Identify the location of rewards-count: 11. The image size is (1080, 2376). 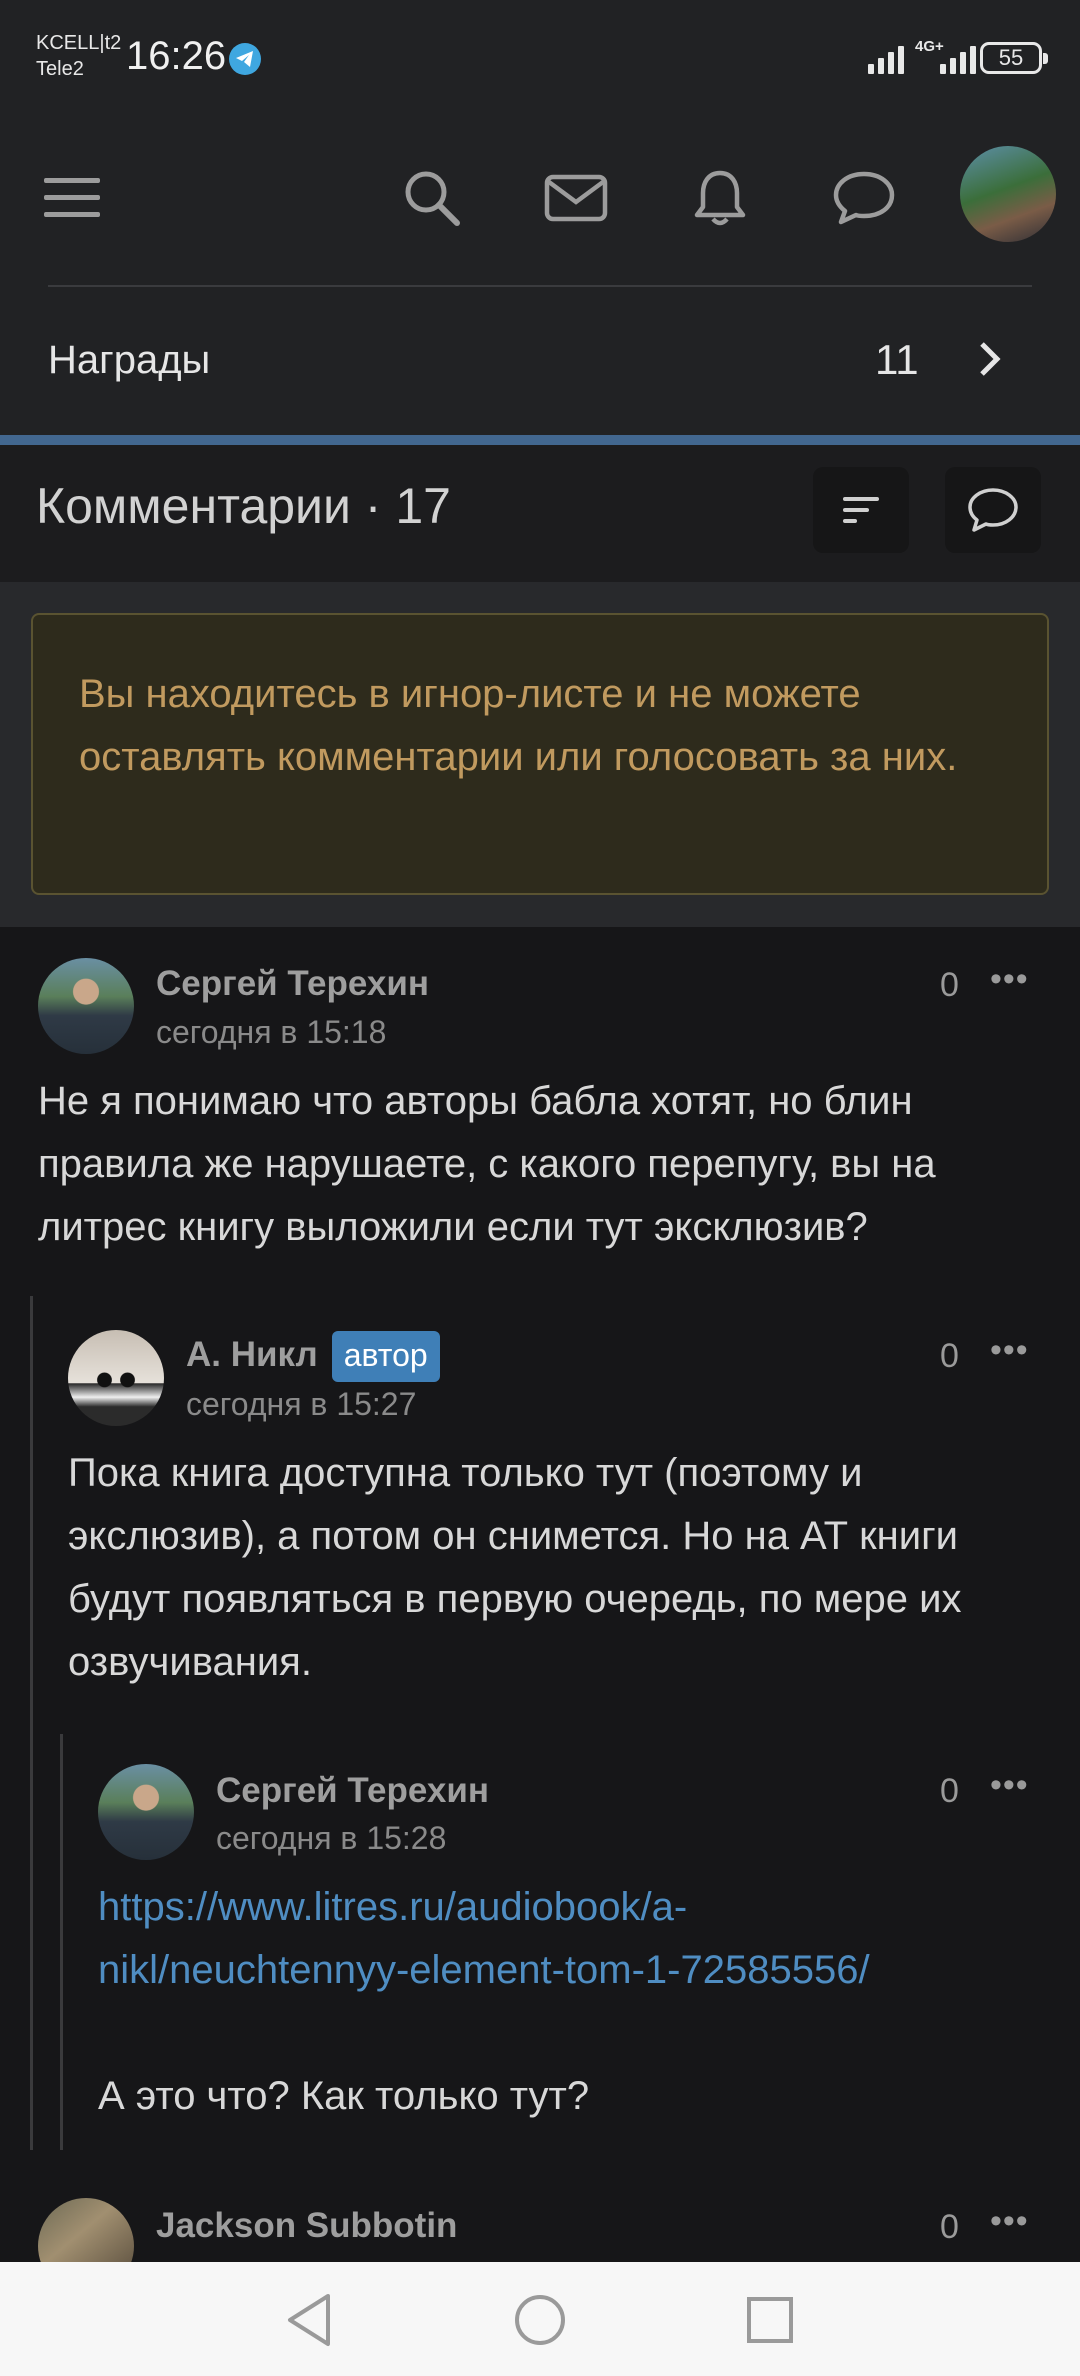
(897, 359).